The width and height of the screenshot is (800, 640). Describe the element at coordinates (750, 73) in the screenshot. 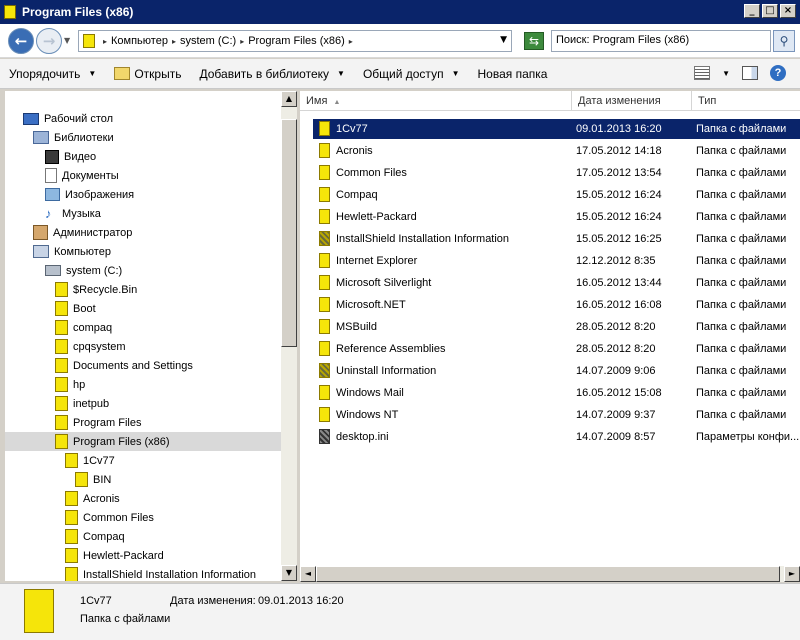

I see `preview-pane-icon` at that location.